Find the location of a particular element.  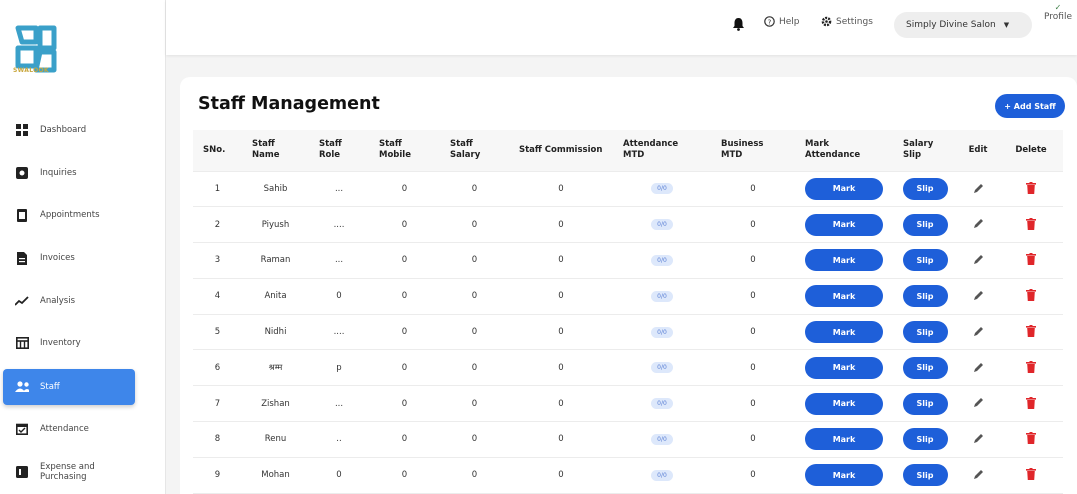

sidebar-item-label: Inventory is located at coordinates (60, 342).